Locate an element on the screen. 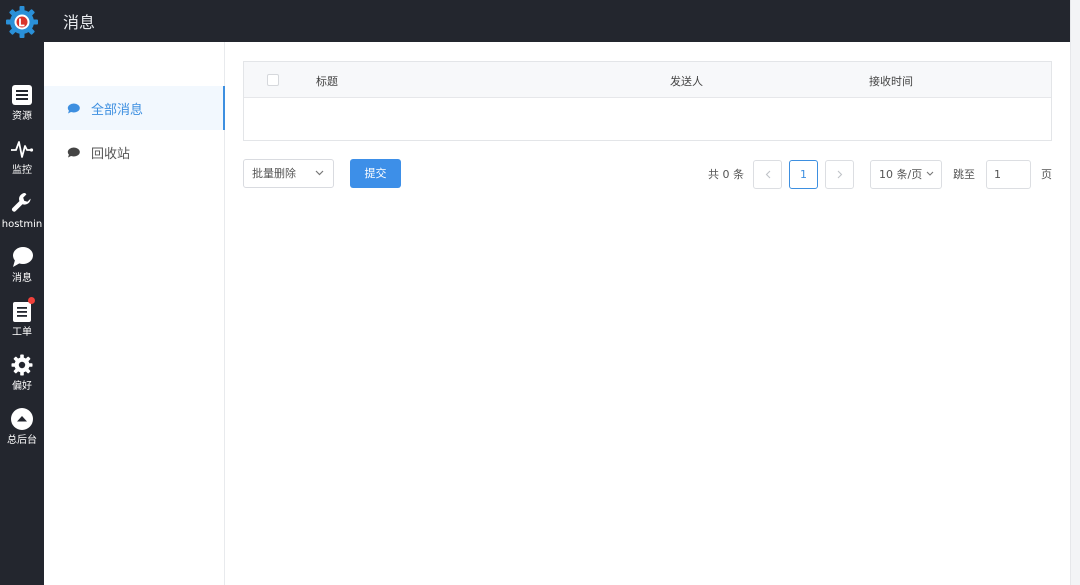 The height and width of the screenshot is (585, 1080). monitor-pulse-icon is located at coordinates (22, 149).